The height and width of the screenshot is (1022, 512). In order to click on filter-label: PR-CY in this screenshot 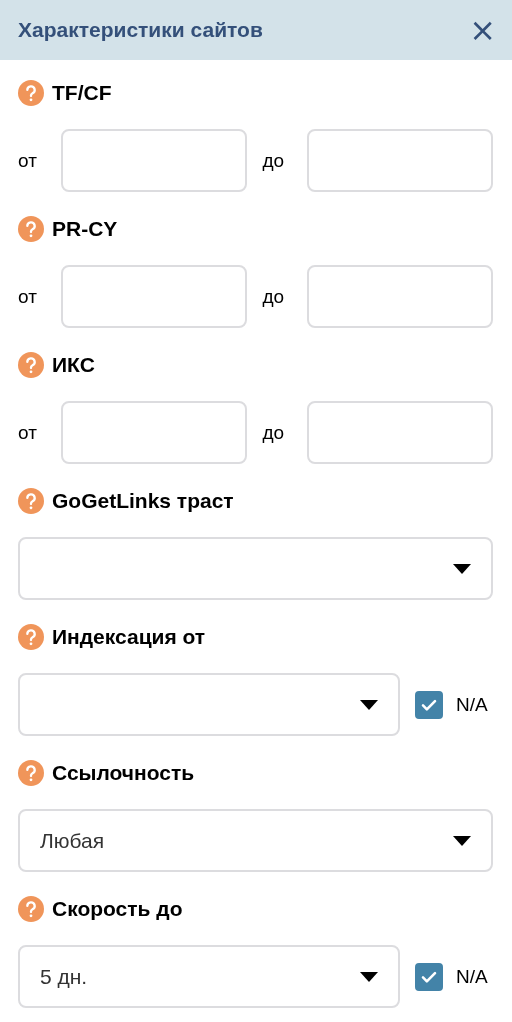, I will do `click(85, 229)`.